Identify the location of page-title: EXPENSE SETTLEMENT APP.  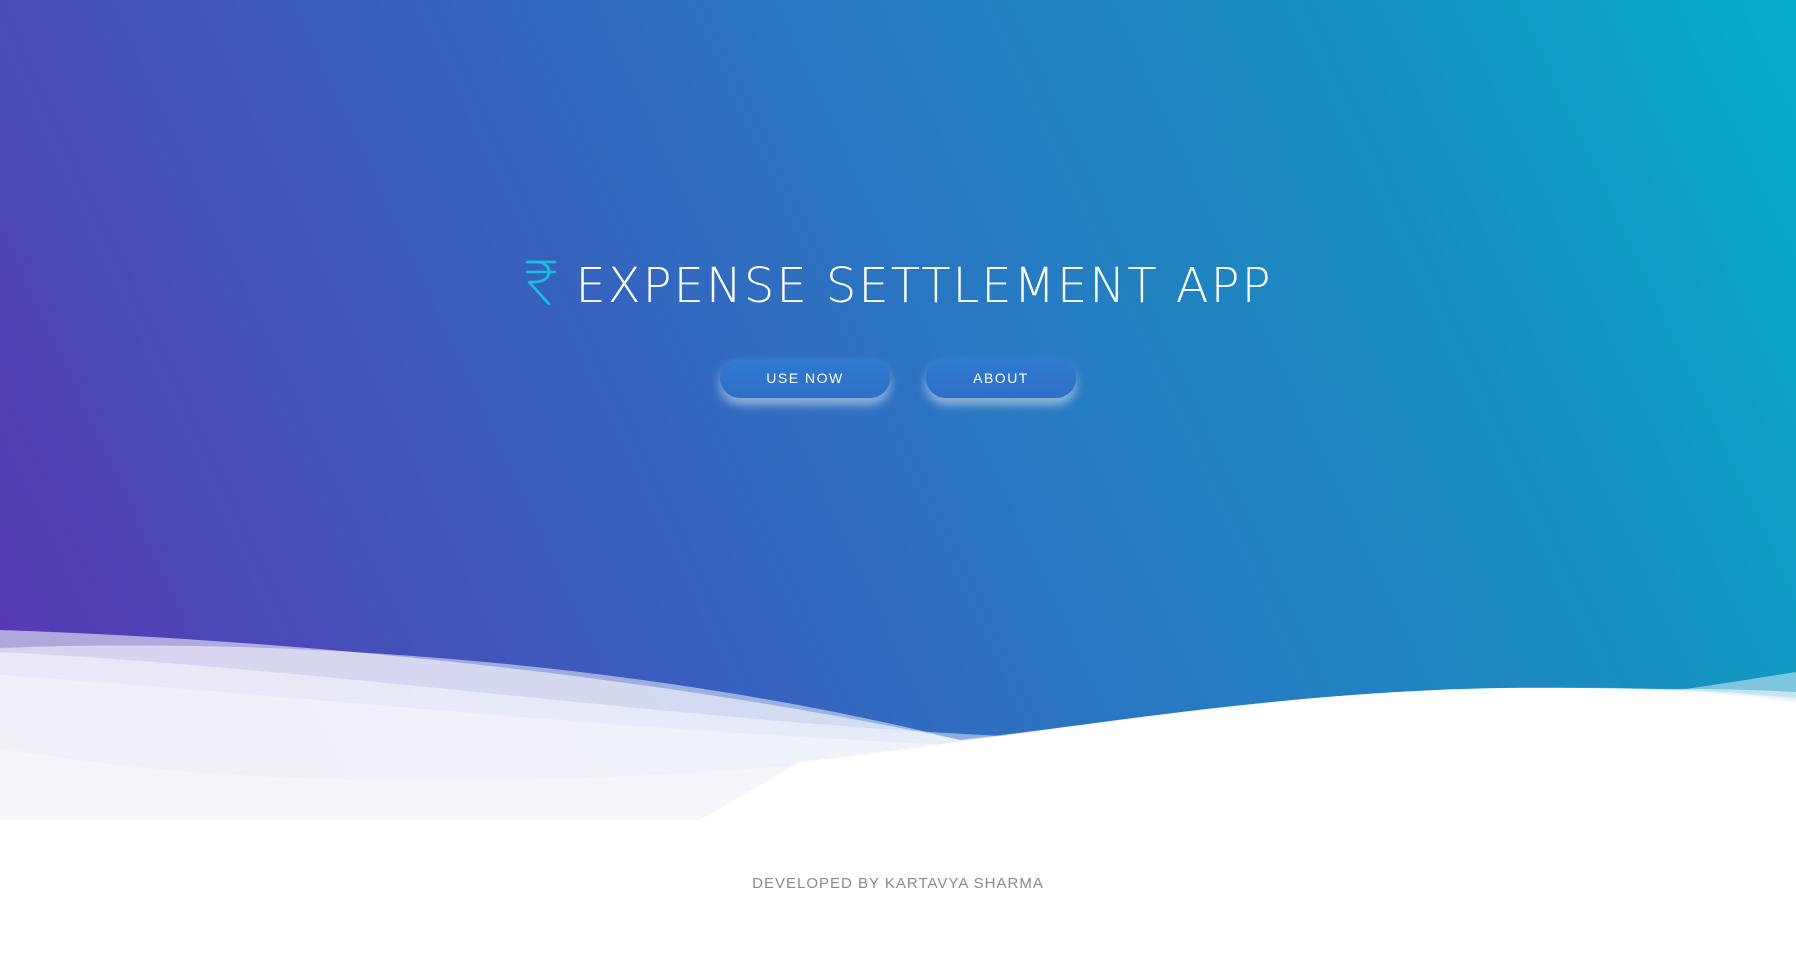
(898, 286).